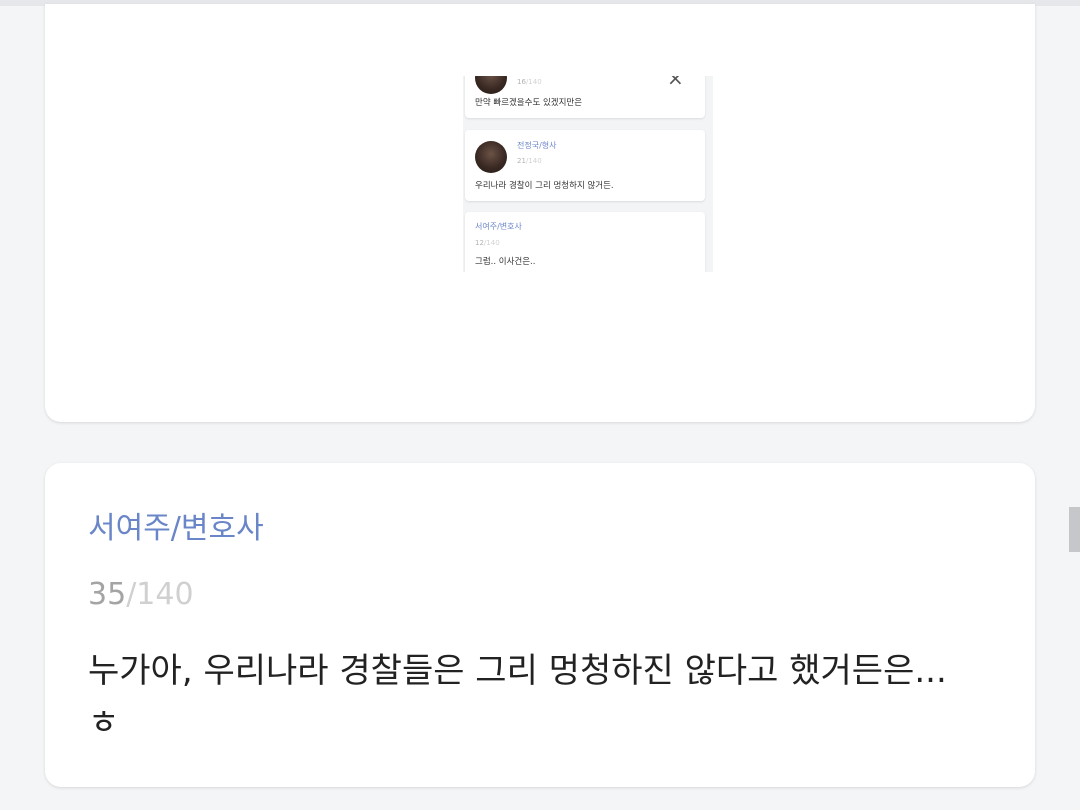 The image size is (1080, 810). I want to click on char-count: 35/140, so click(141, 594).